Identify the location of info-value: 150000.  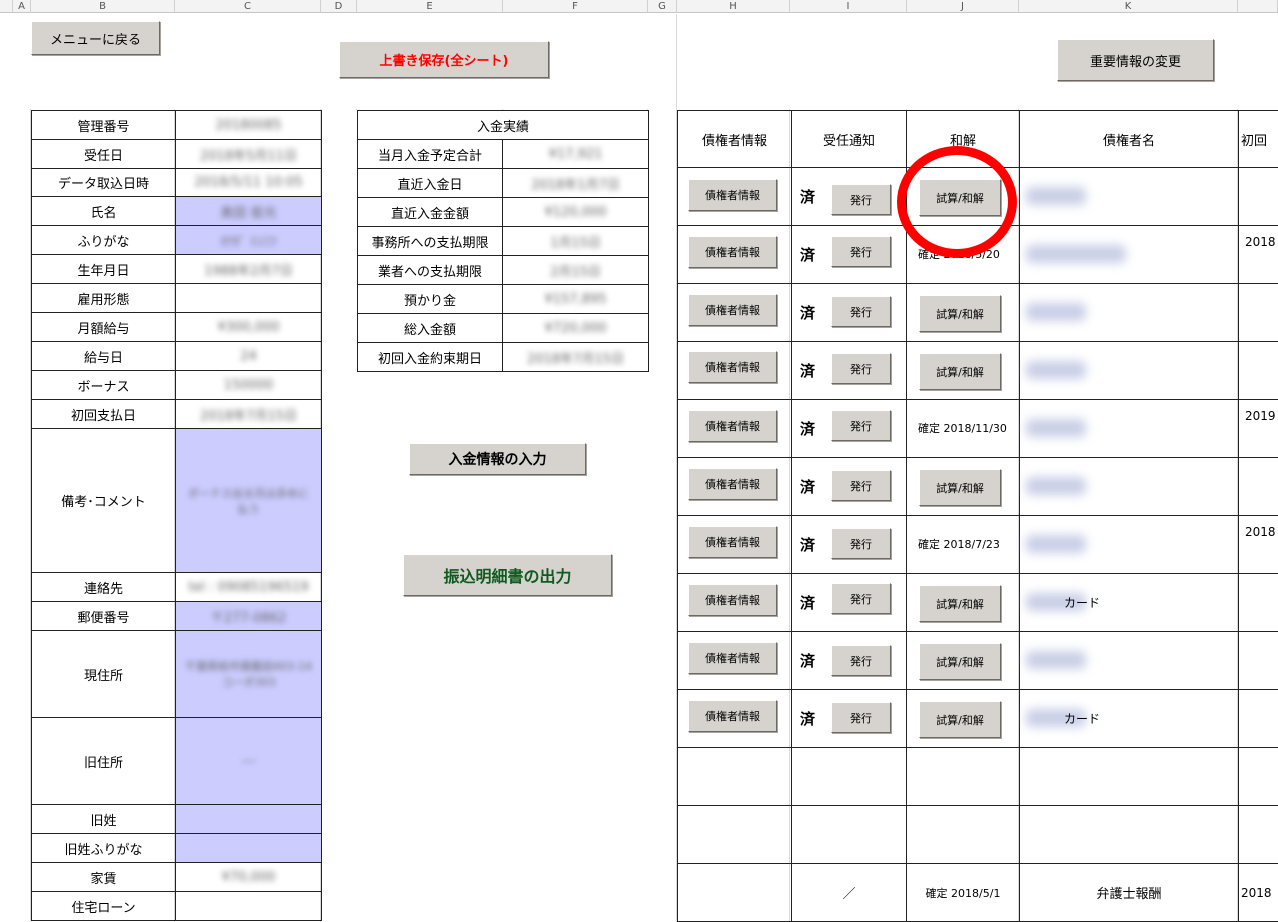
(248, 385).